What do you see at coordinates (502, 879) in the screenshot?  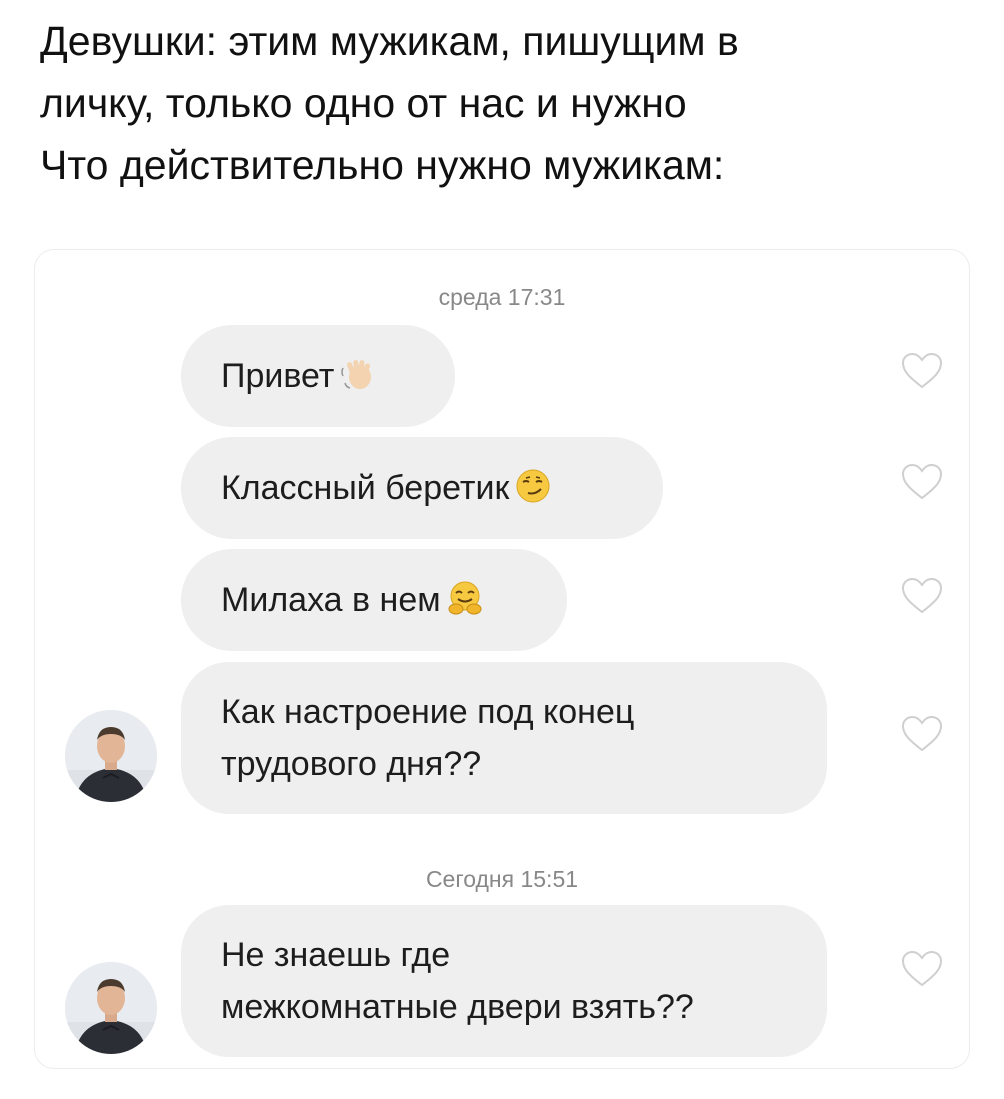 I see `timestamp-today: Сегодня 15:51` at bounding box center [502, 879].